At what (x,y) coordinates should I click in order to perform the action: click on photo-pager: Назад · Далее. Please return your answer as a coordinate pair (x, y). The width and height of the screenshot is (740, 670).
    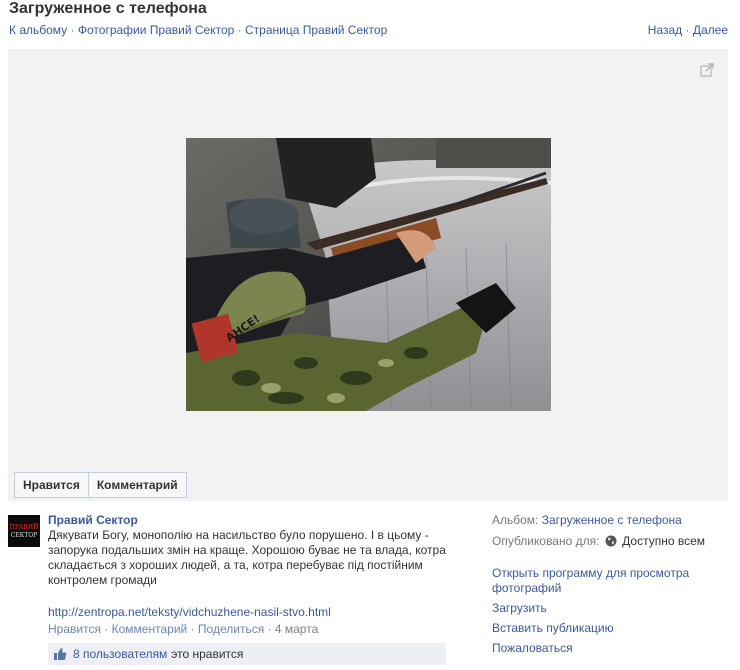
    Looking at the image, I should click on (688, 30).